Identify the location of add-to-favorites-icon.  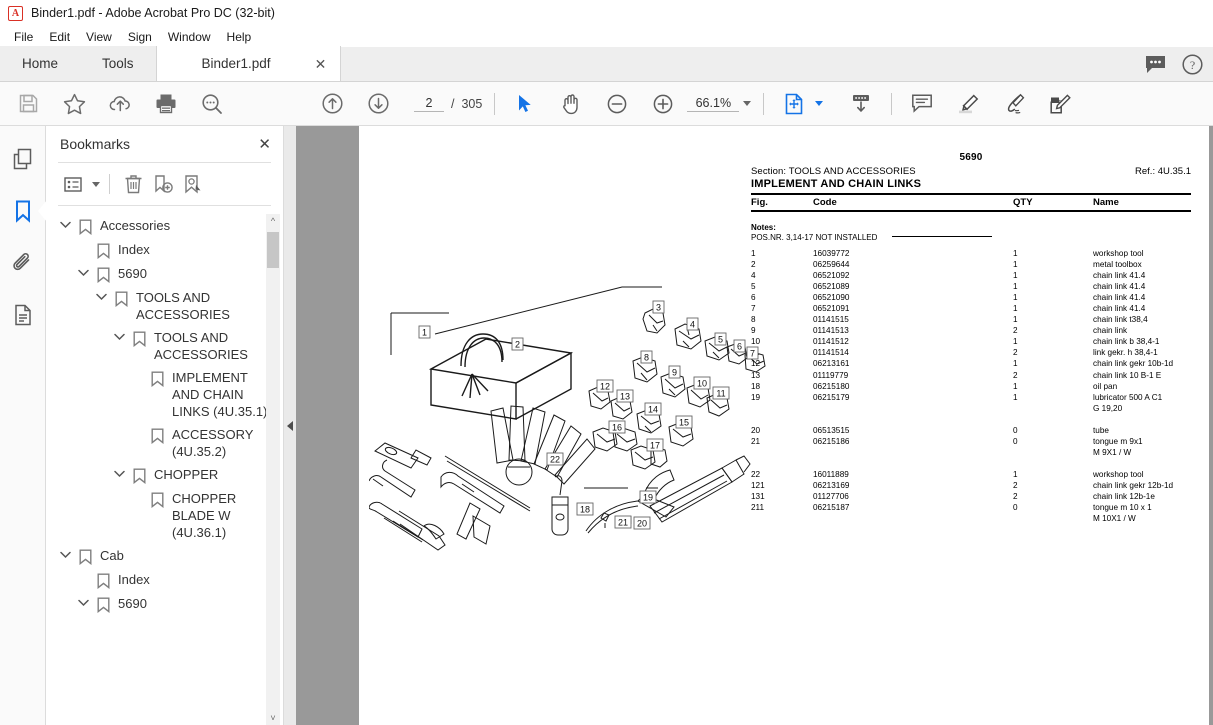
(74, 104).